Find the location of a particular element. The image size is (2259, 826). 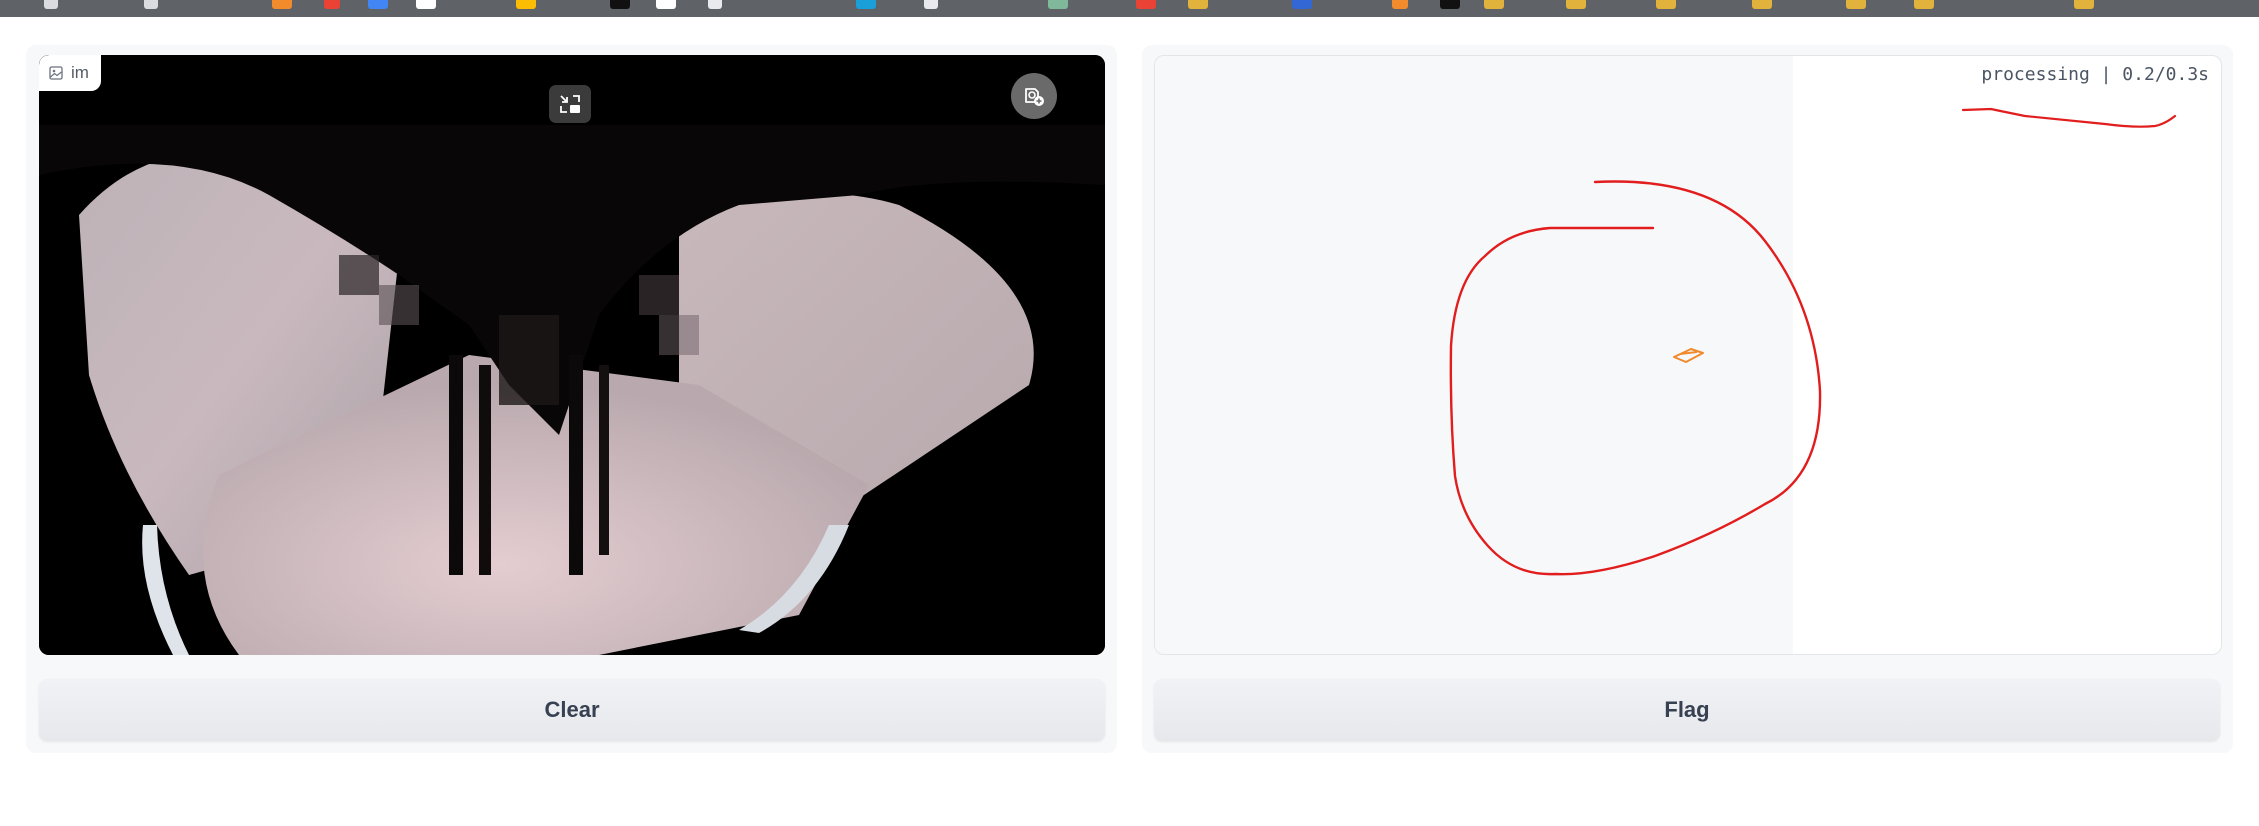

exit-fullscreen-button is located at coordinates (570, 104).